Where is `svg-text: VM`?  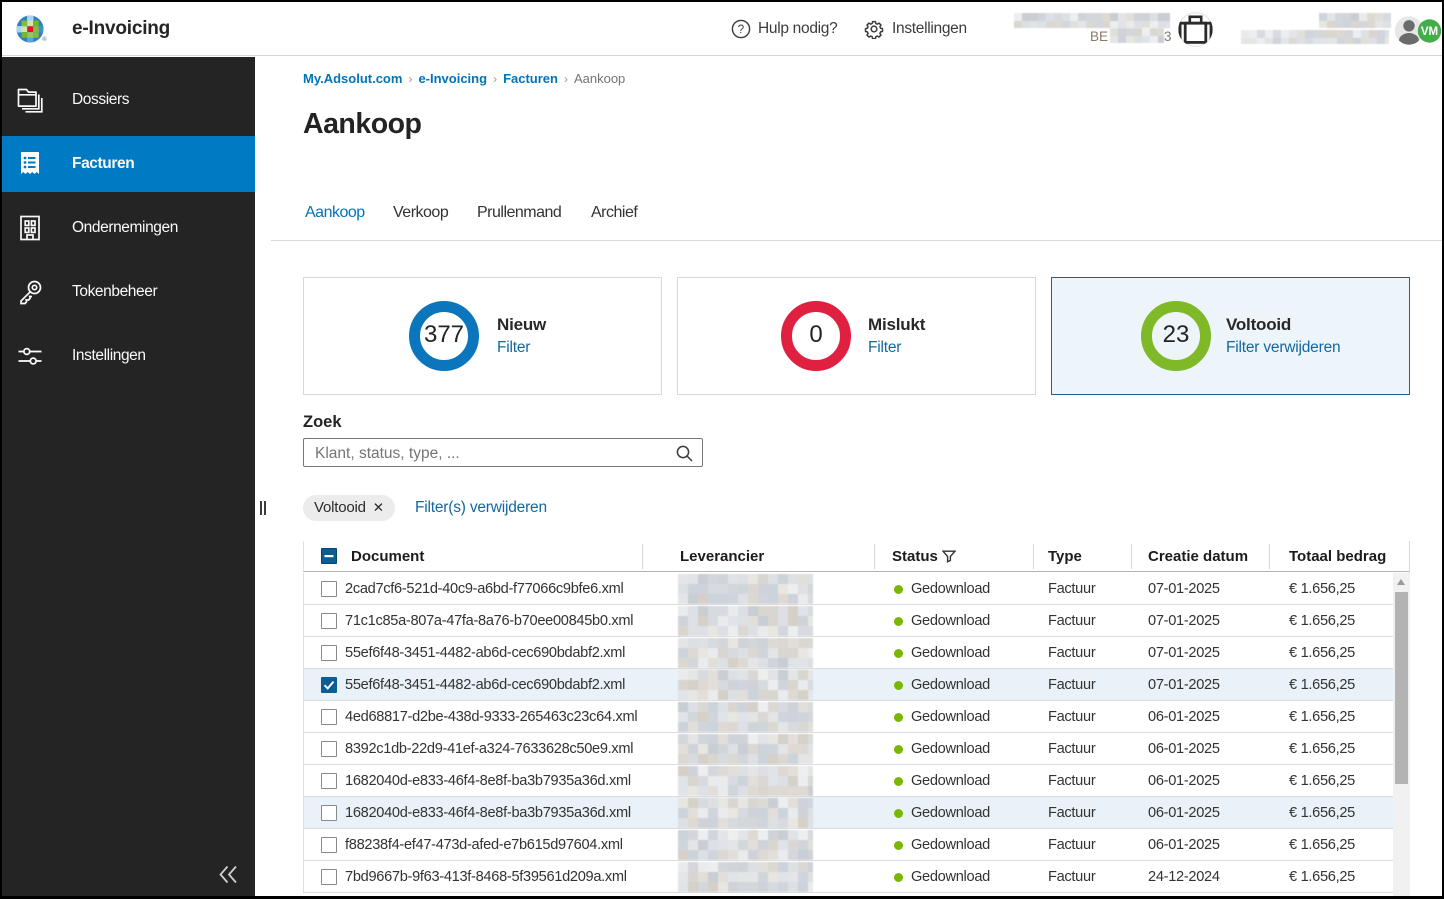
svg-text: VM is located at coordinates (1429, 32).